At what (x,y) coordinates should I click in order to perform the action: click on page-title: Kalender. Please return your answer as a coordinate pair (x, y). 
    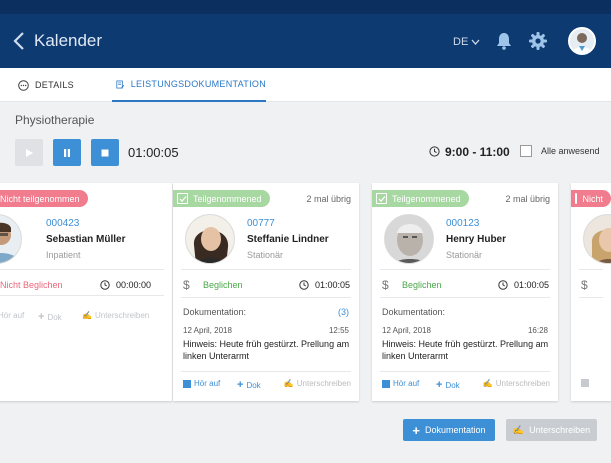
    Looking at the image, I should click on (68, 40).